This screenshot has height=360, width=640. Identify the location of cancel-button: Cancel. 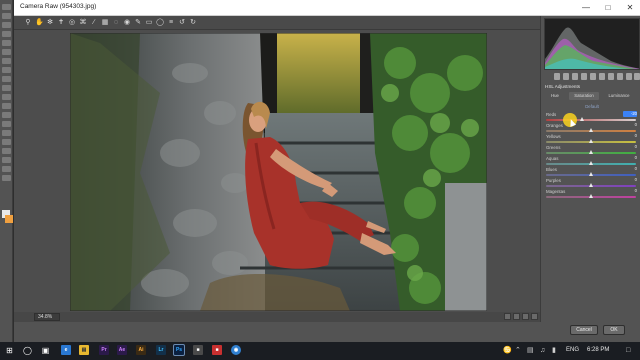
(584, 330).